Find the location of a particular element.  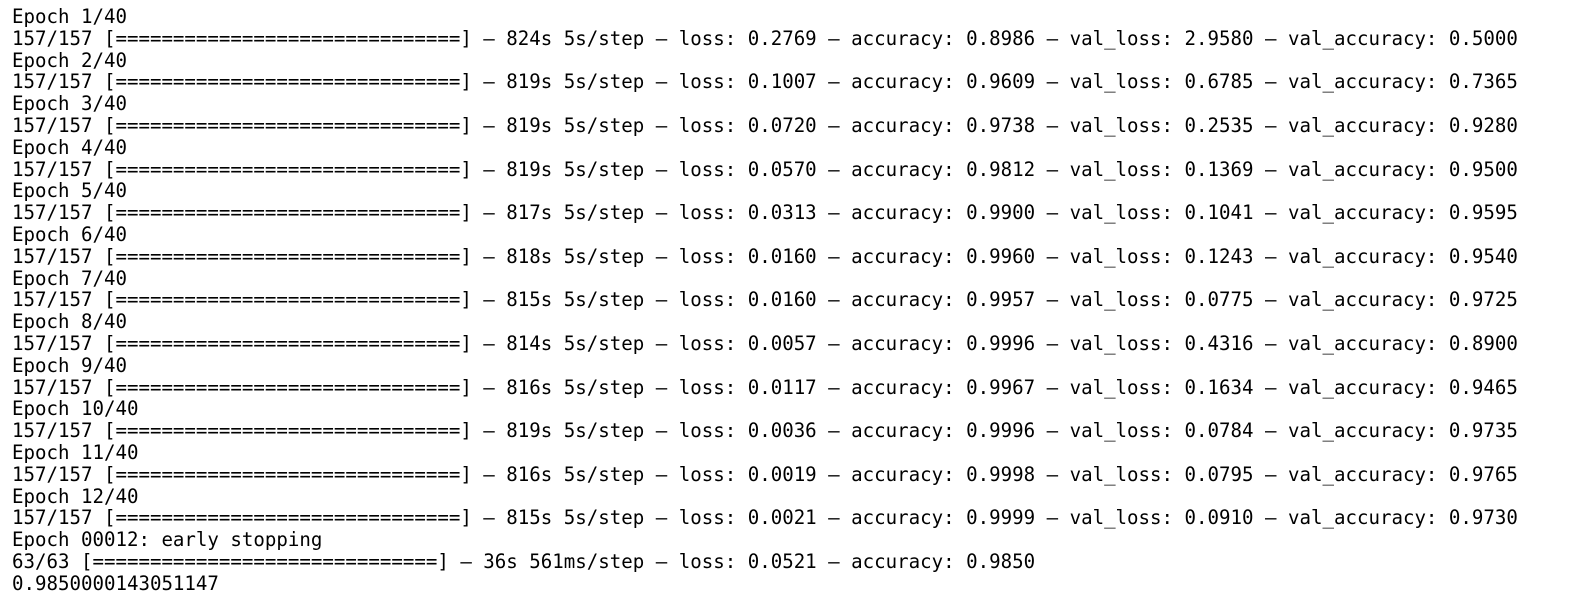

log-line: Epoch 2/40 is located at coordinates (69, 60).